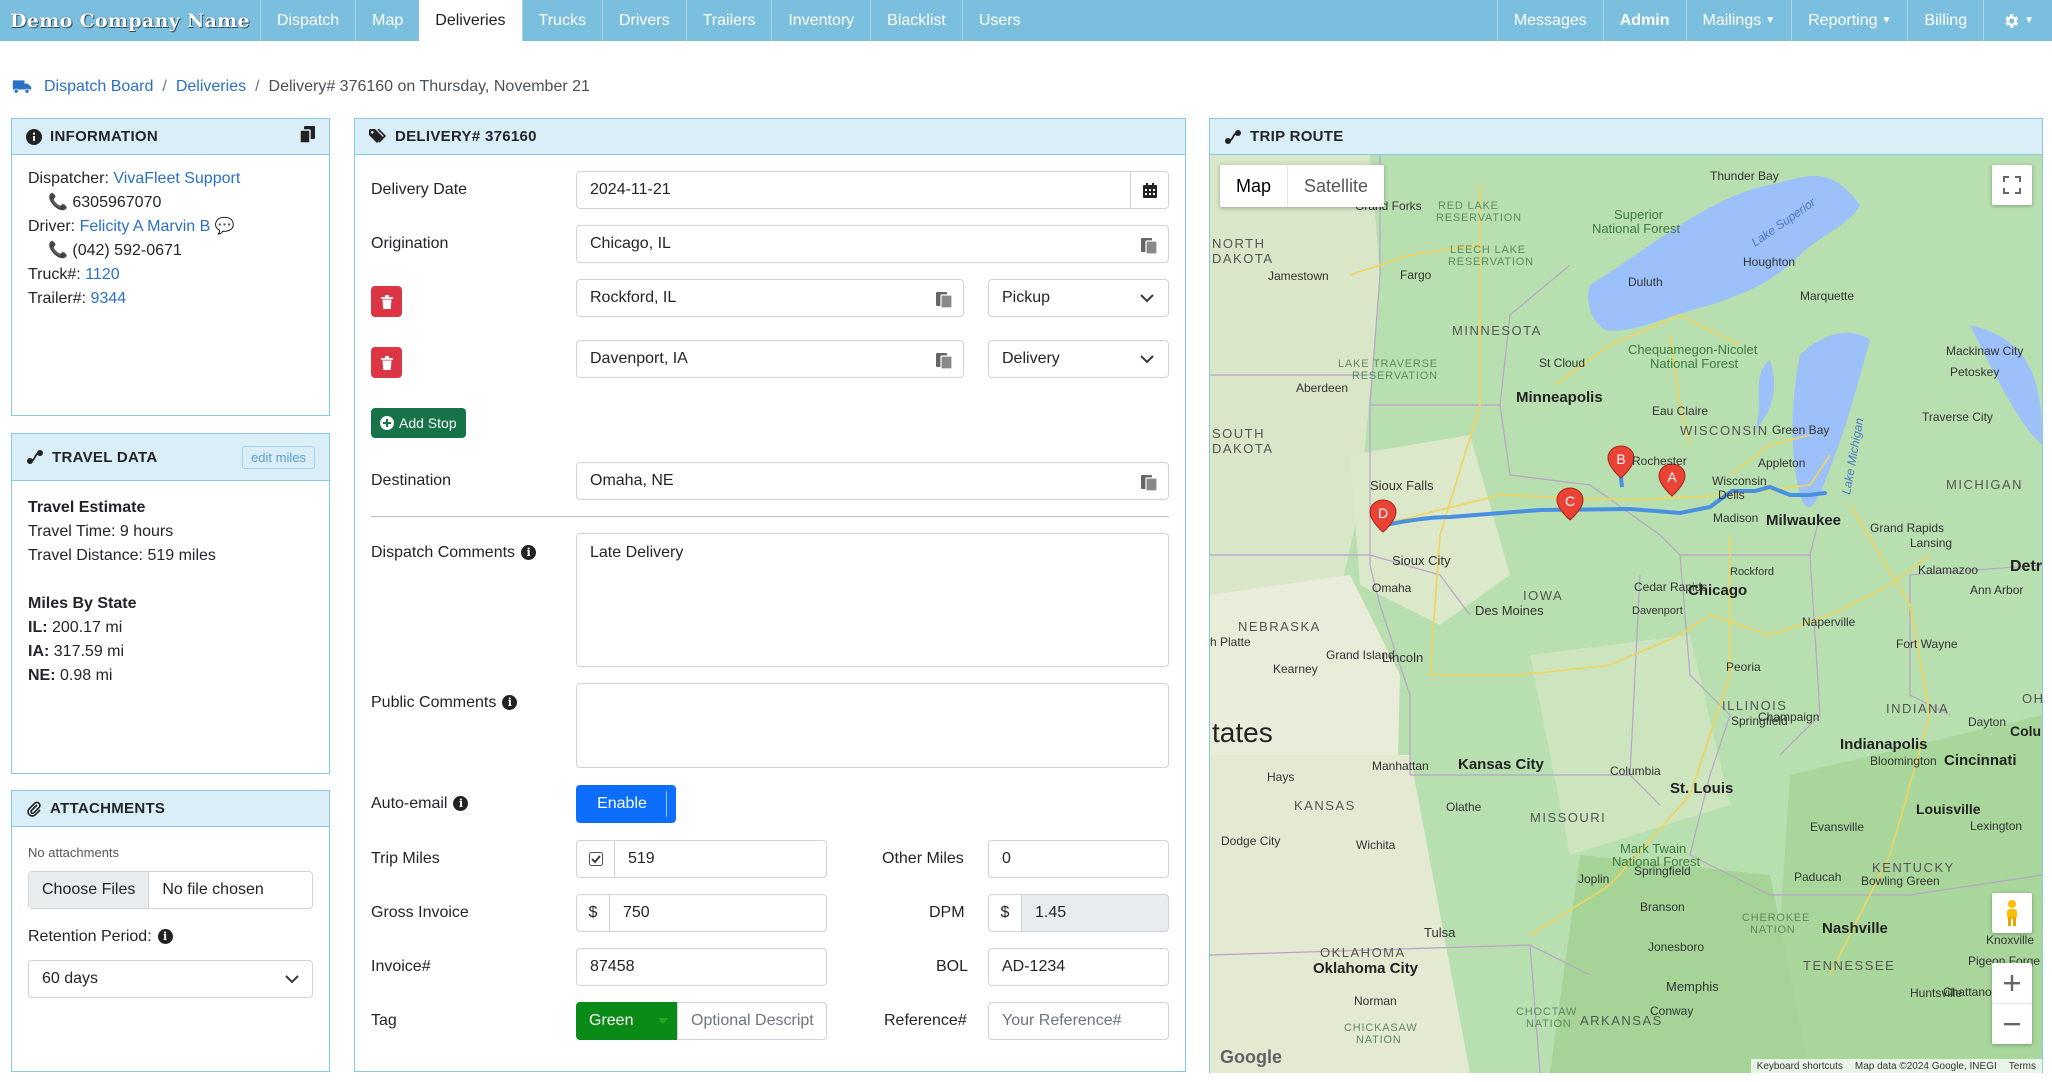 This screenshot has height=1082, width=2052. Describe the element at coordinates (1078, 859) in the screenshot. I see `other-miles-input: 0` at that location.